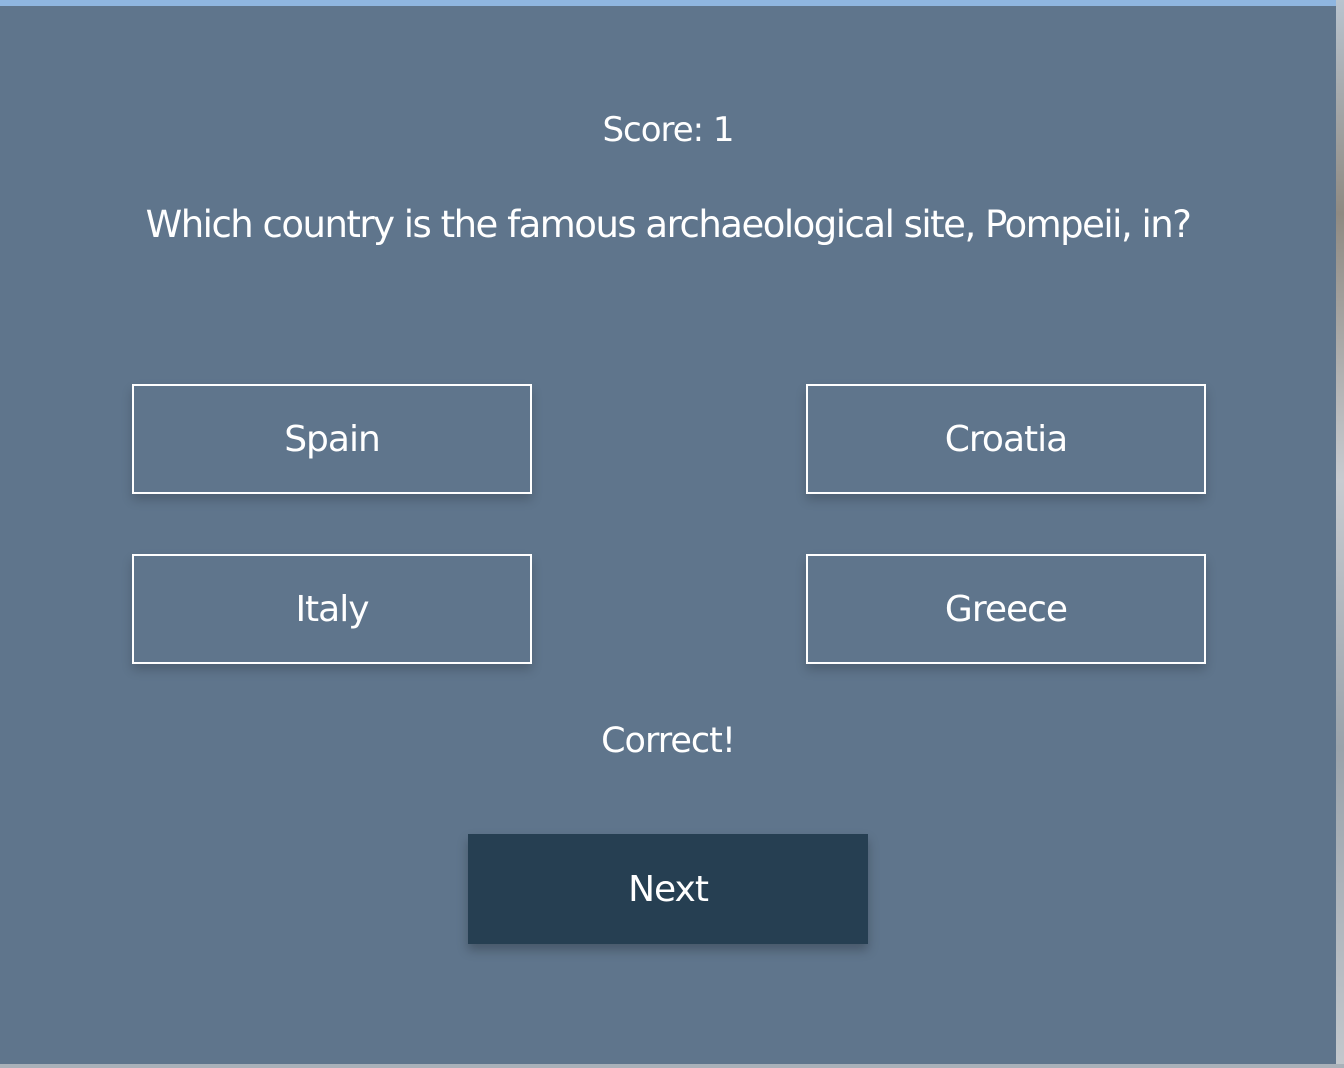 The image size is (1344, 1068). I want to click on score-display: Score: 1, so click(668, 130).